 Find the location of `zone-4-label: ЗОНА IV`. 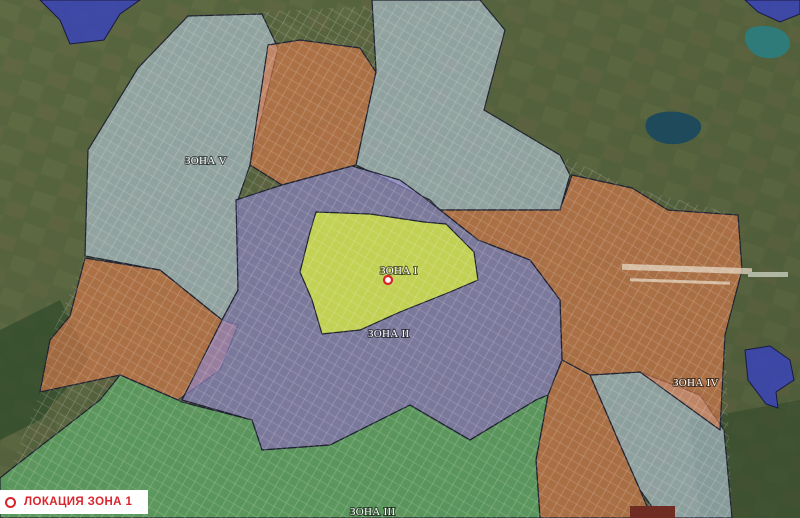

zone-4-label: ЗОНА IV is located at coordinates (696, 383).